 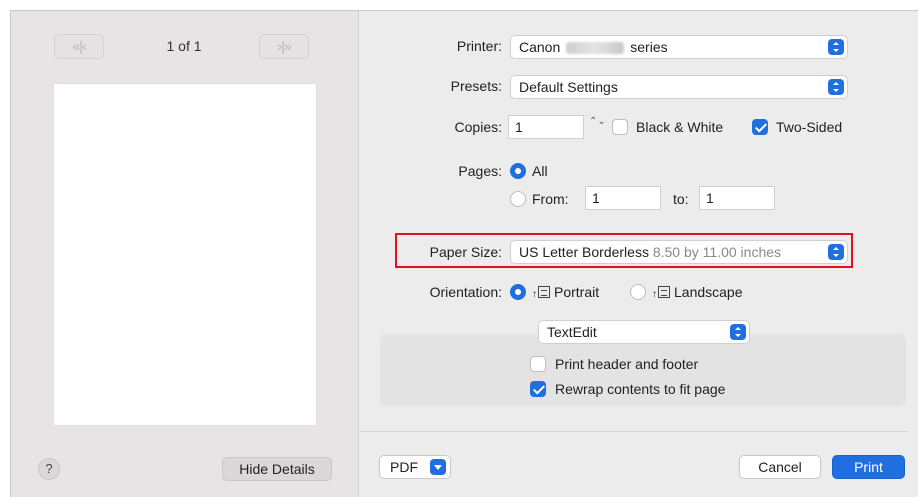 I want to click on next-last-page-button: ›|», so click(x=284, y=46).